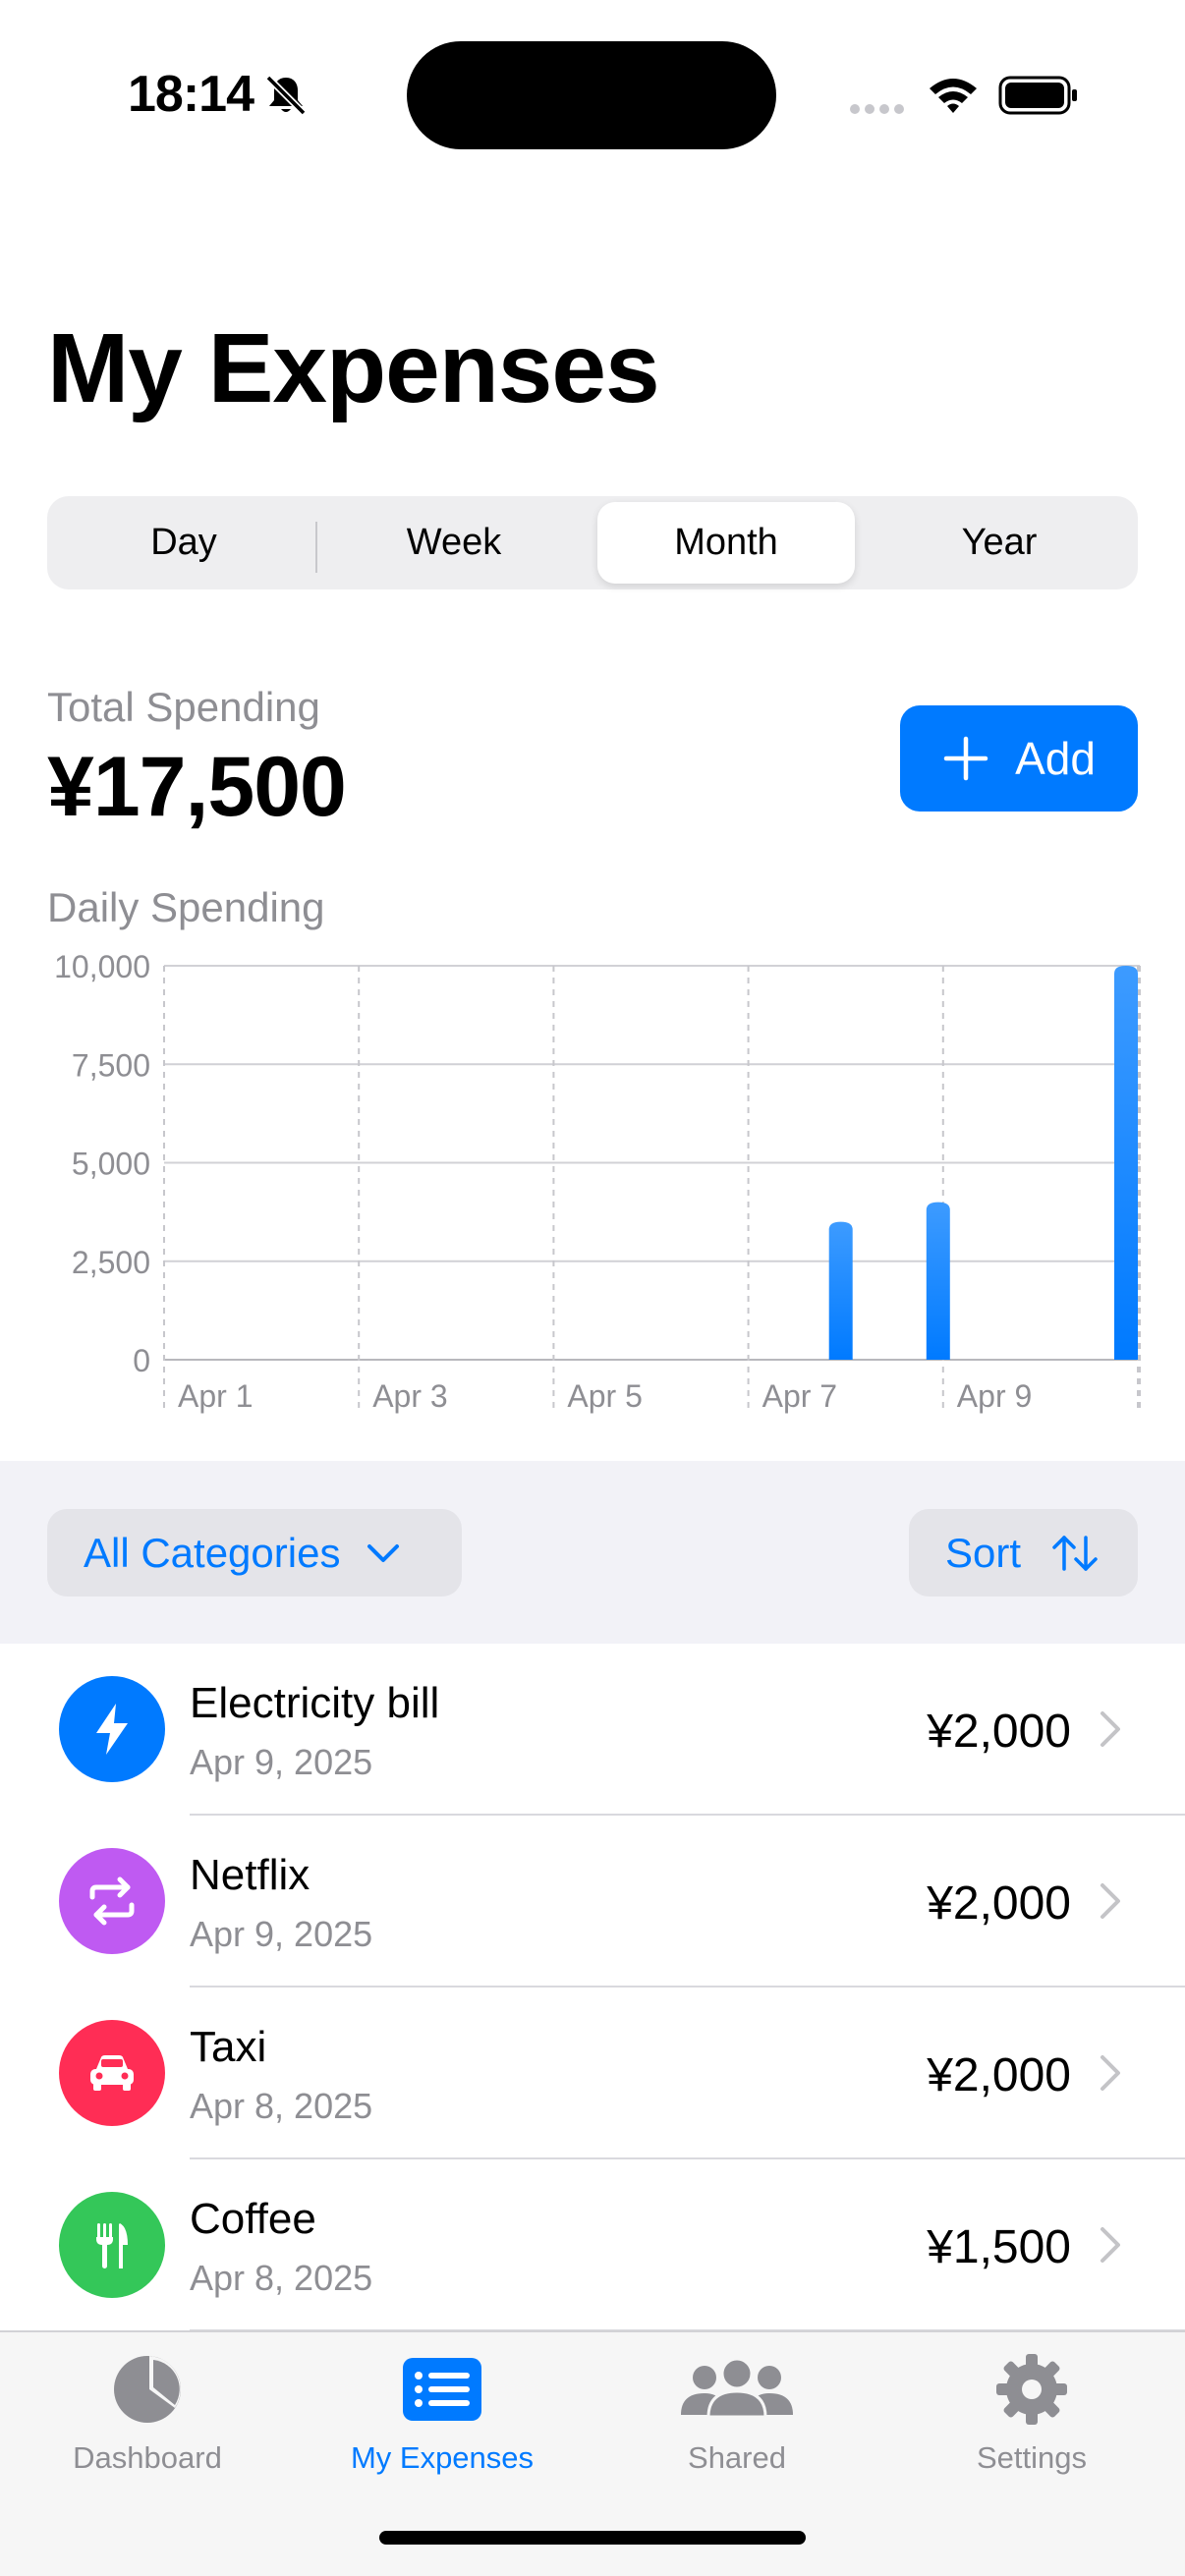 Image resolution: width=1185 pixels, height=2576 pixels. I want to click on x-tick-label: Apr 5, so click(604, 1396).